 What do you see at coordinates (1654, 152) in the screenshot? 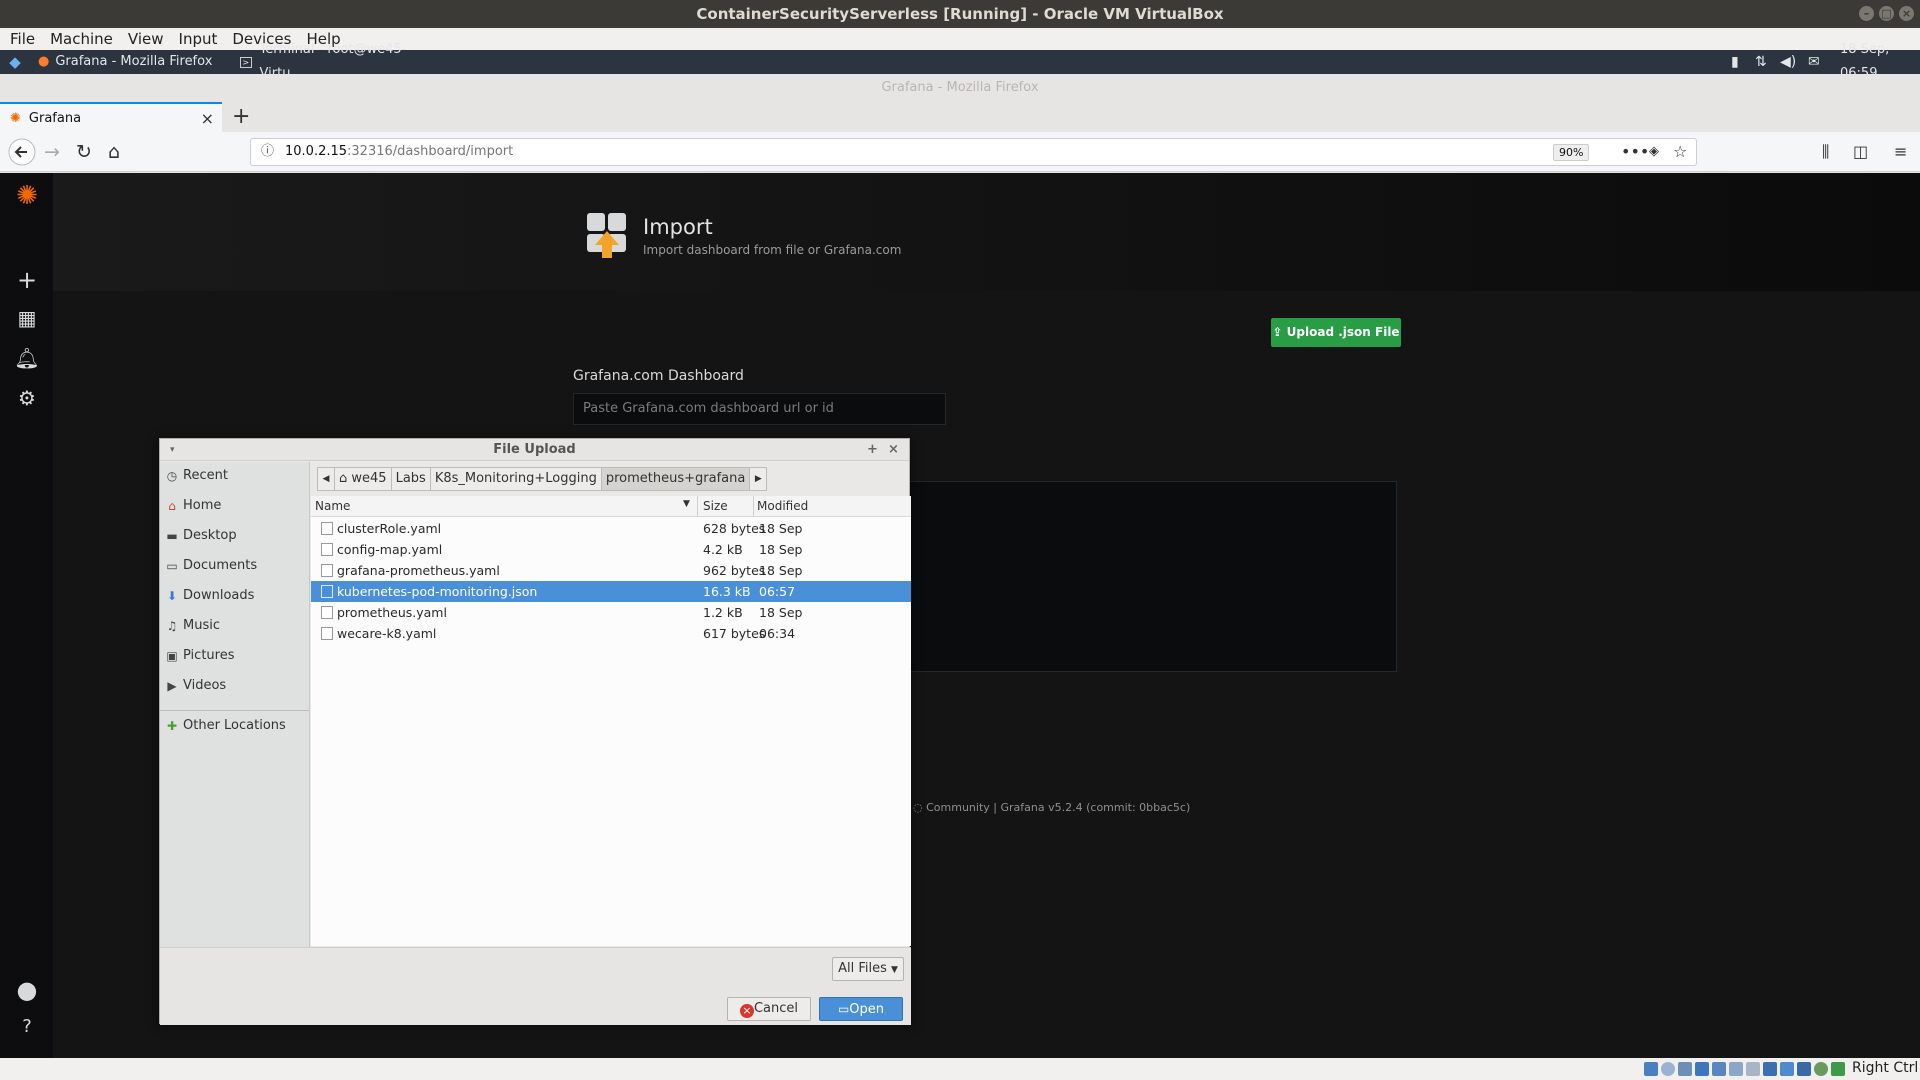
I see `pocket-icon: ◈` at bounding box center [1654, 152].